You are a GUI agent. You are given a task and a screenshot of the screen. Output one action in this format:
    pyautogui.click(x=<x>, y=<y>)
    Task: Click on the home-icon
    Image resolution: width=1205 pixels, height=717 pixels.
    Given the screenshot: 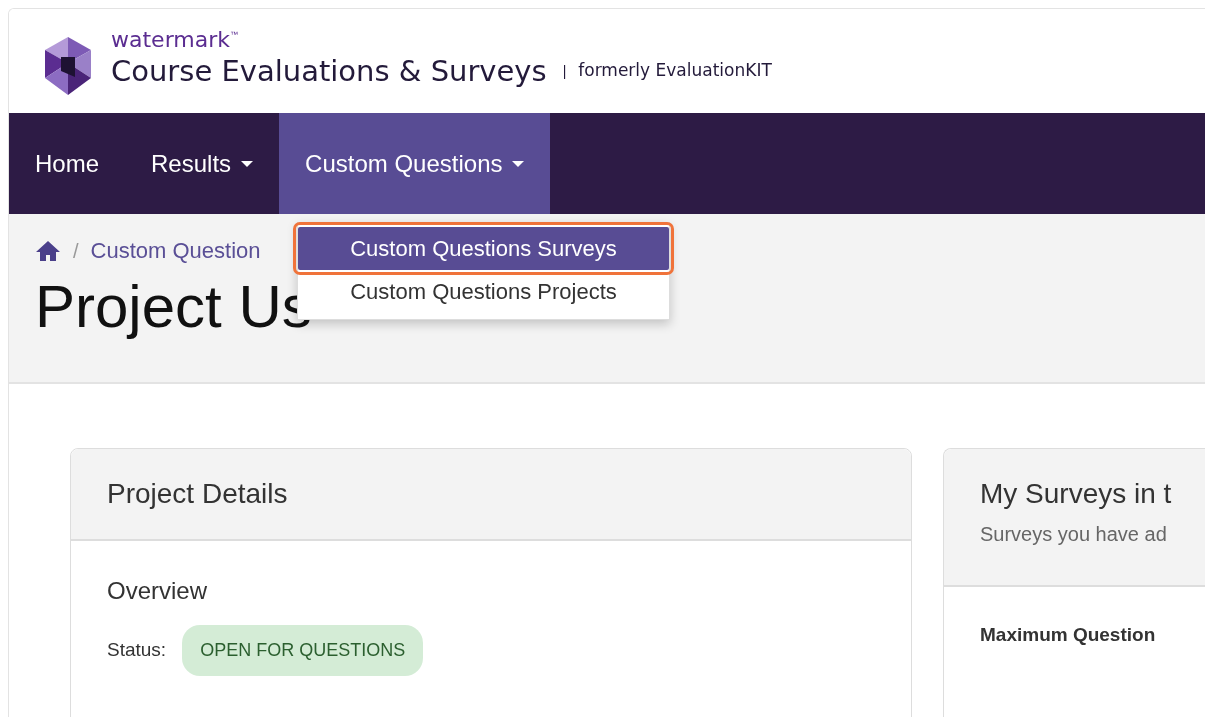 What is the action you would take?
    pyautogui.click(x=48, y=250)
    